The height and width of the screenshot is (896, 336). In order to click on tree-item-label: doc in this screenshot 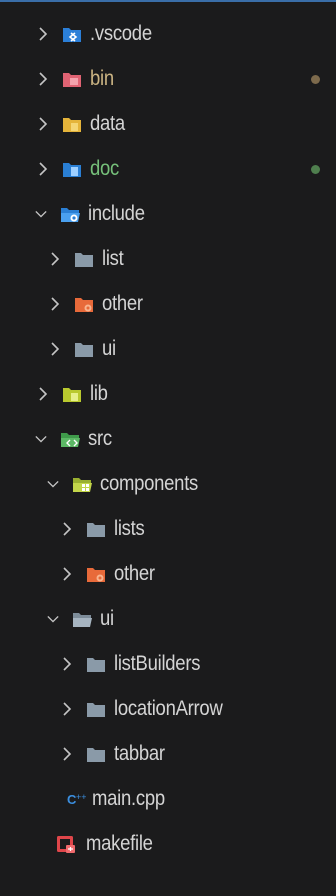, I will do `click(105, 168)`.